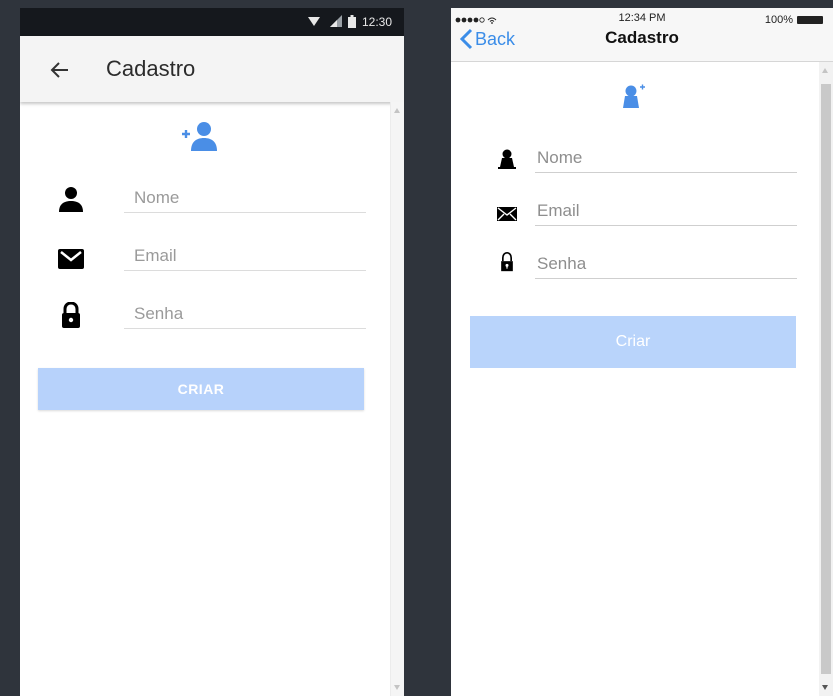  I want to click on wifi-icon, so click(314, 21).